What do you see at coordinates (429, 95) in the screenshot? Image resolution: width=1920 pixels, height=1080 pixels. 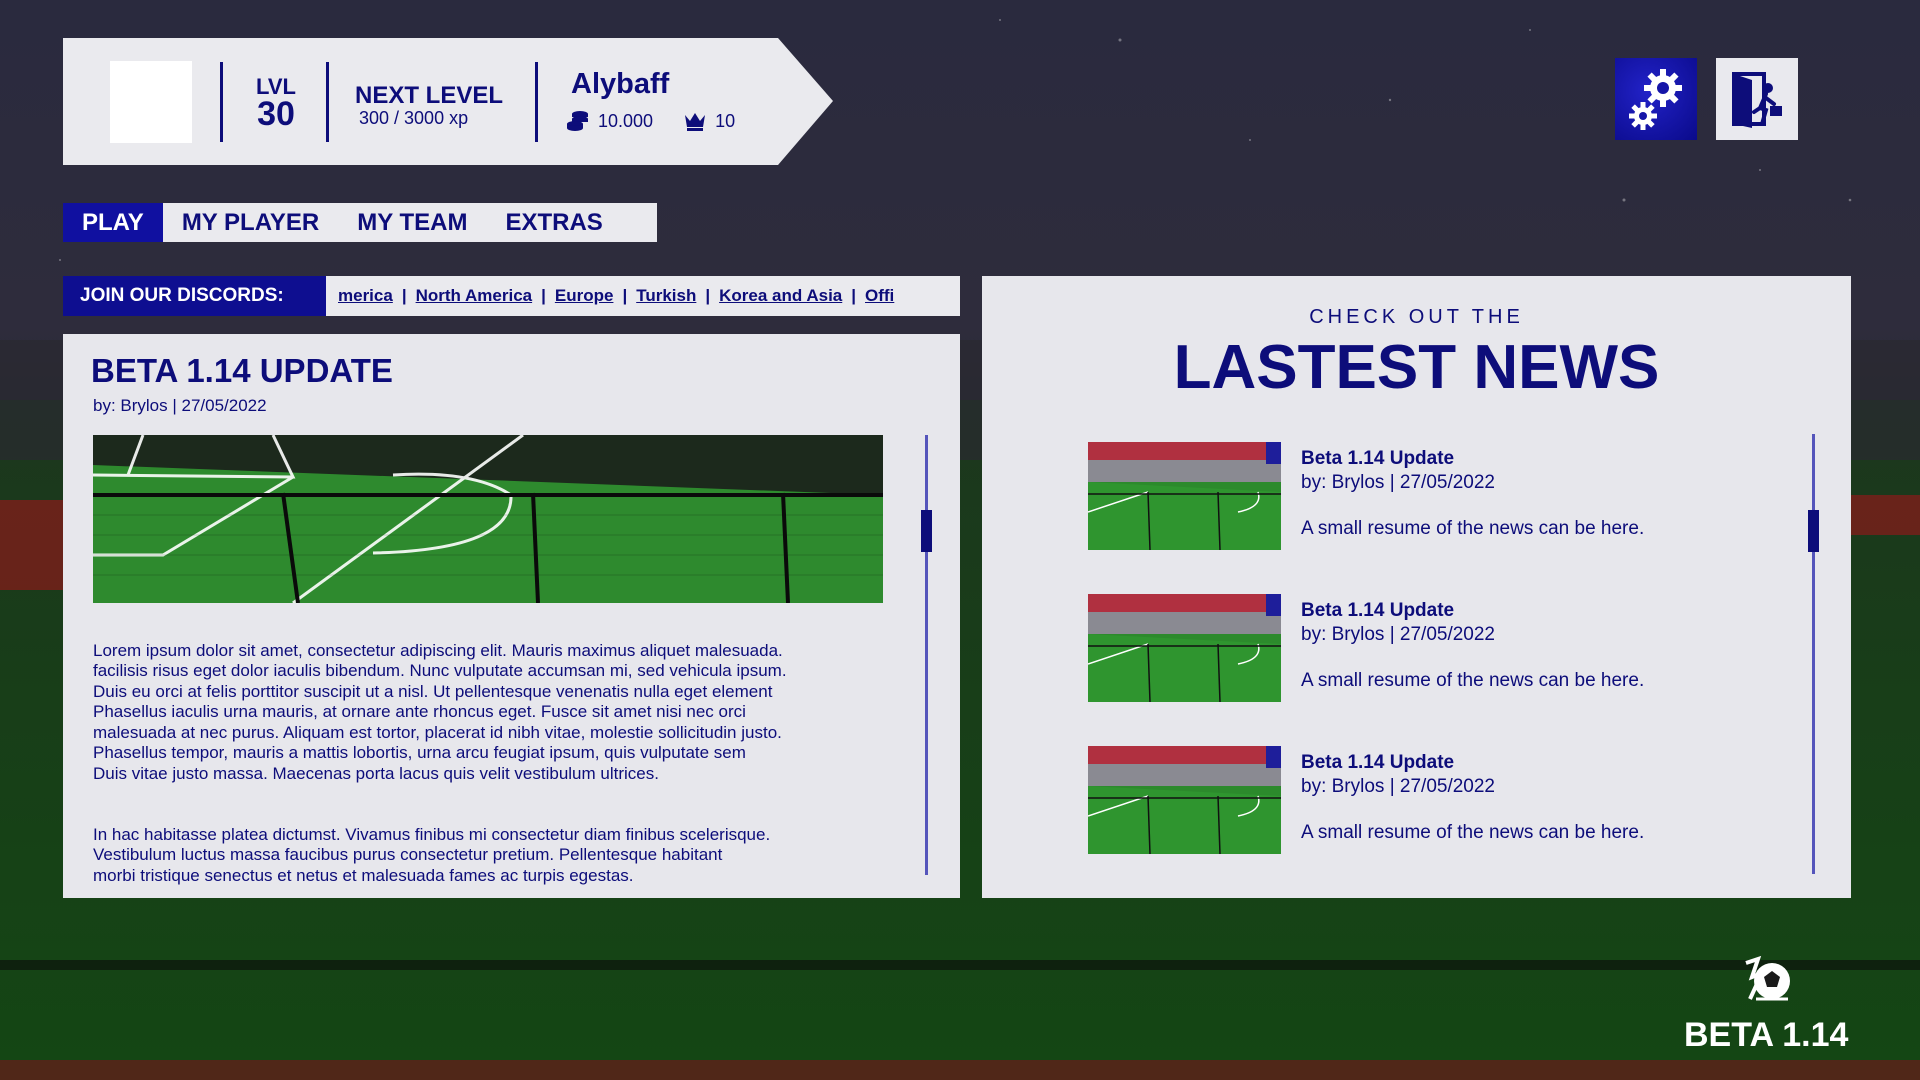 I see `next-level-title: NEXT LEVEL` at bounding box center [429, 95].